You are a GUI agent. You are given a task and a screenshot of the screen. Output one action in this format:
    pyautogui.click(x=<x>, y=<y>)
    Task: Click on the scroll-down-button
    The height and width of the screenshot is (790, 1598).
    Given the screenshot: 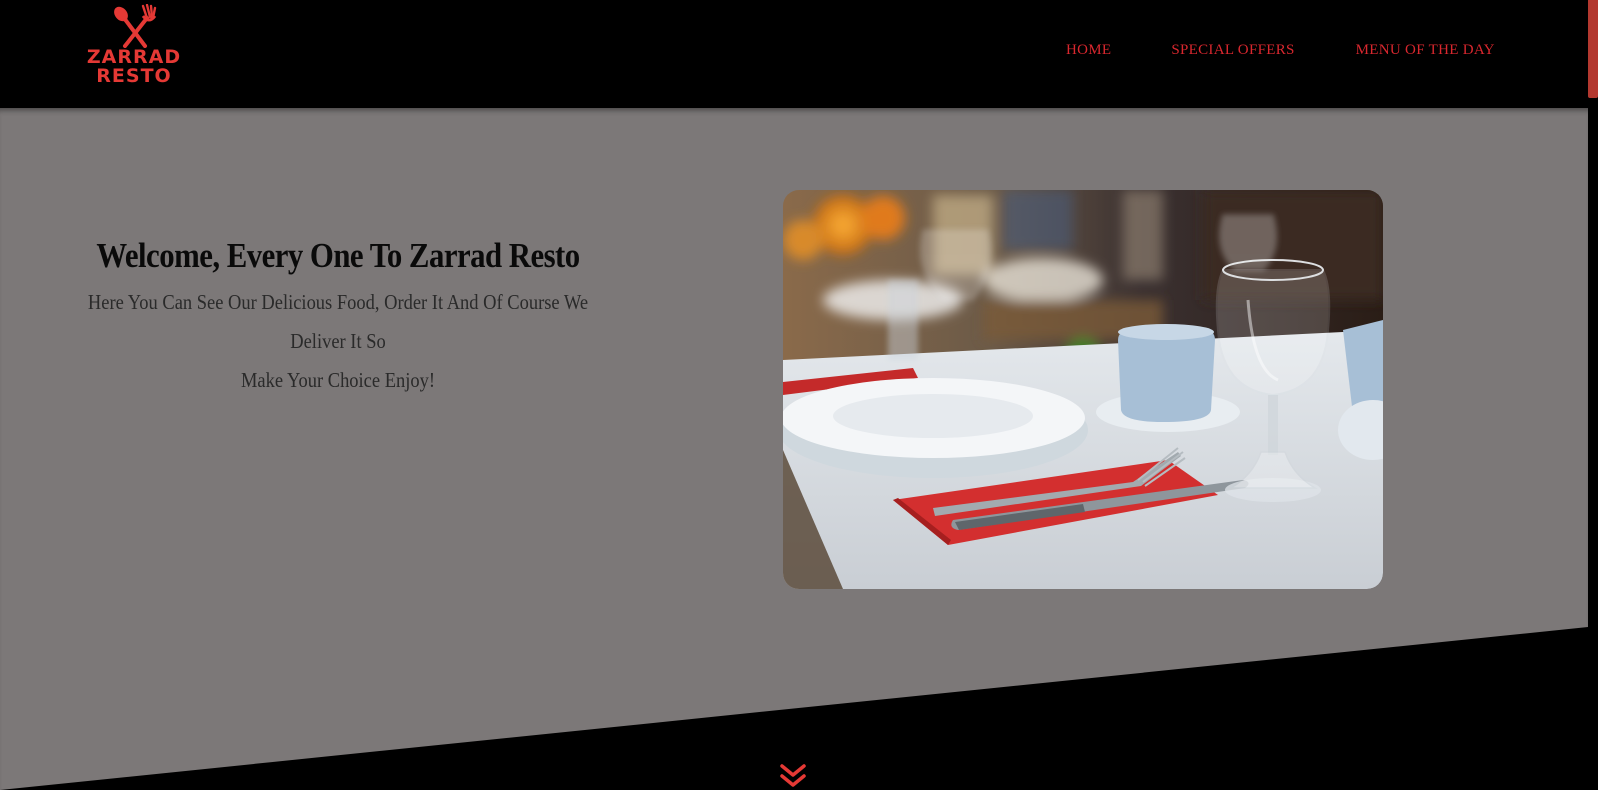 What is the action you would take?
    pyautogui.click(x=793, y=776)
    